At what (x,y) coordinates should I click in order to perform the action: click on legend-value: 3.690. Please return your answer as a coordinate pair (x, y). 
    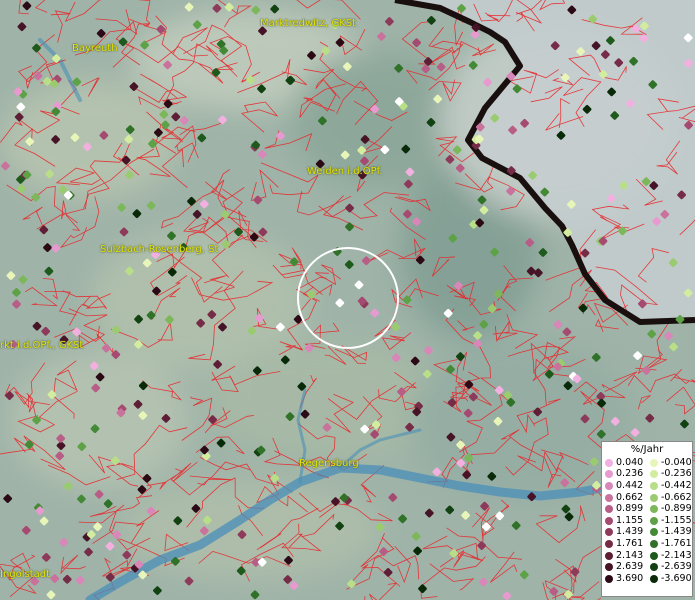
    Looking at the image, I should click on (630, 578).